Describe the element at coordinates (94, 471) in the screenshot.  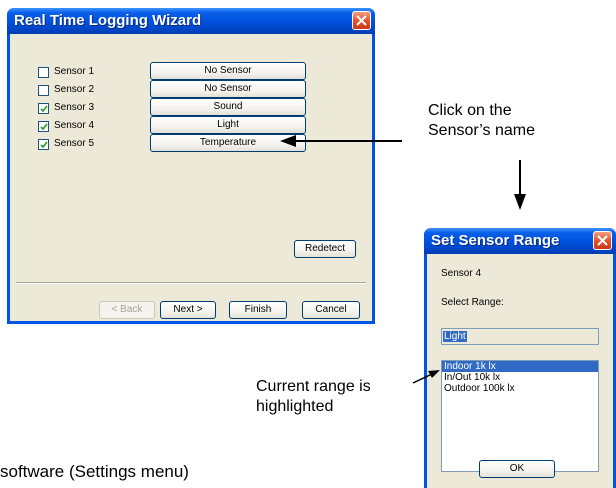
I see `figure-caption: software (Settings menu)` at that location.